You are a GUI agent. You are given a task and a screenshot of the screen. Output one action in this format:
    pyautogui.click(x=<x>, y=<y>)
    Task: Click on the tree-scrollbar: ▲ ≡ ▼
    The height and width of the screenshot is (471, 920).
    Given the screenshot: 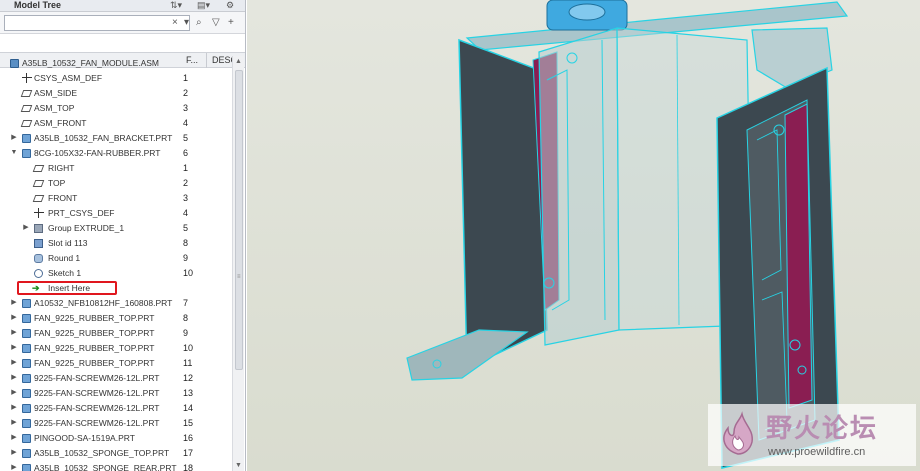 What is the action you would take?
    pyautogui.click(x=238, y=263)
    